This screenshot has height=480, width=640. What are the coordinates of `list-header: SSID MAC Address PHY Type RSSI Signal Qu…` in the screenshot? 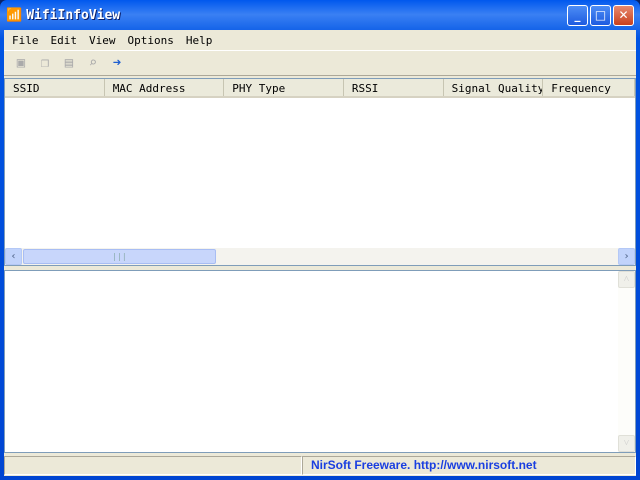 It's located at (320, 88).